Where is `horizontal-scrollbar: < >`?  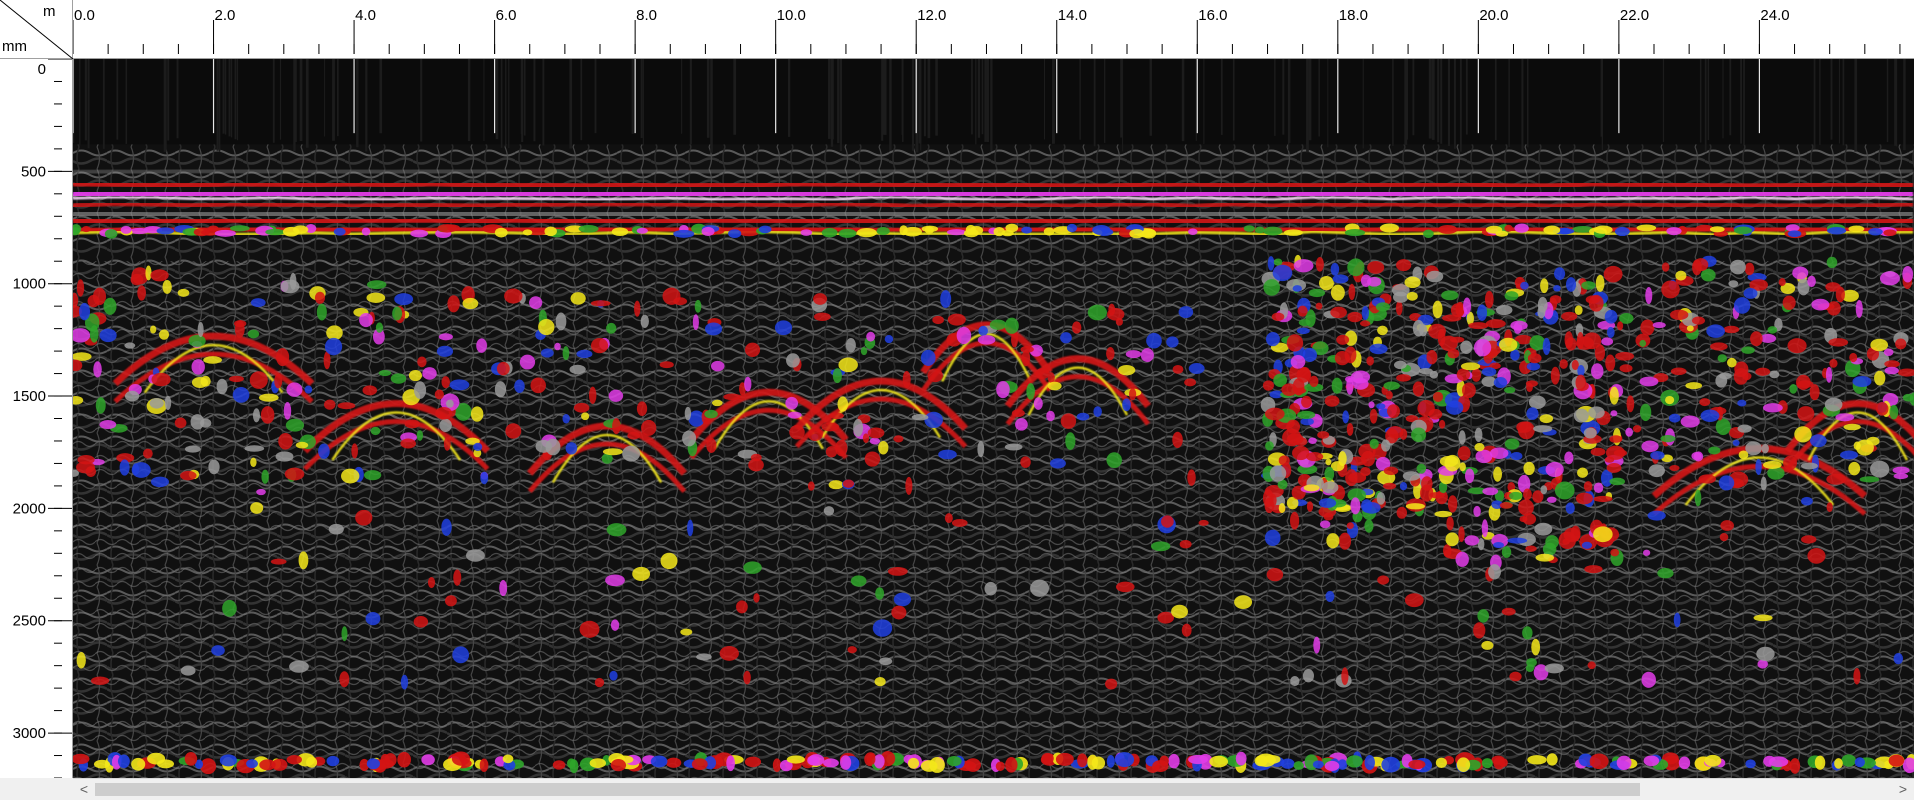 horizontal-scrollbar: < > is located at coordinates (993, 789).